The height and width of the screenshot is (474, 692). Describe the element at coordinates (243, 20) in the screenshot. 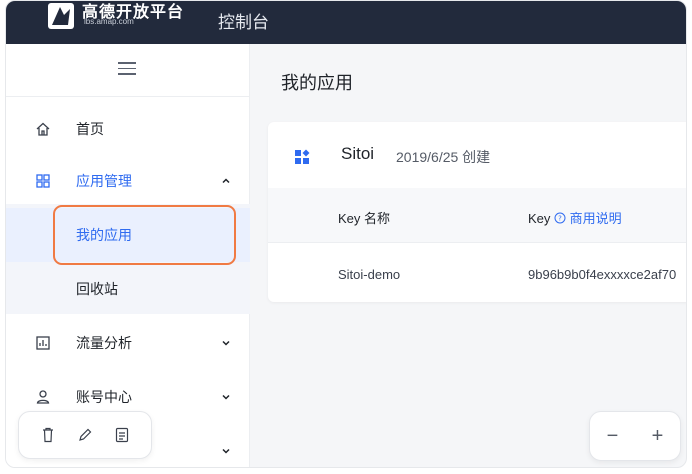

I see `console-title: 控制台` at that location.